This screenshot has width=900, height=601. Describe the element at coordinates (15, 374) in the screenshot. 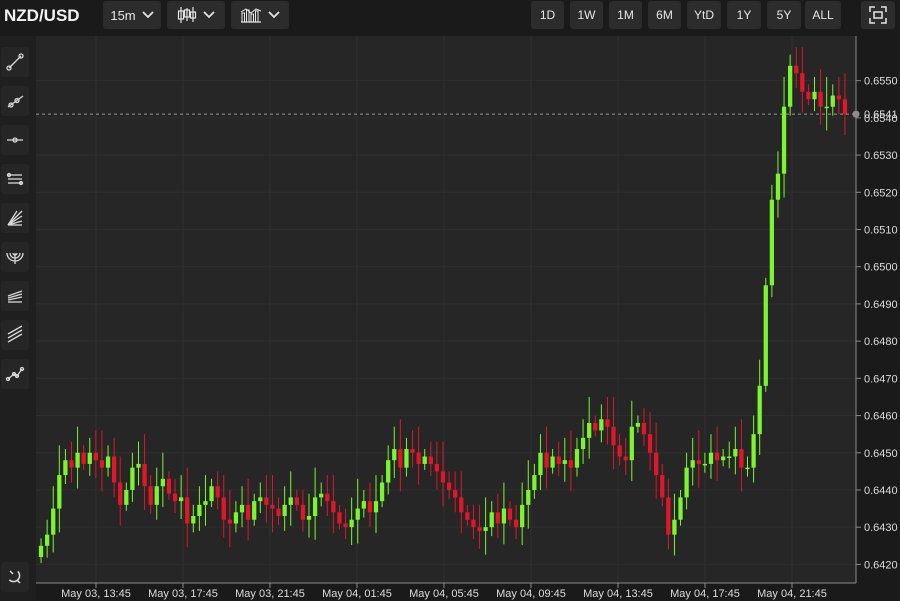

I see `path-tool` at that location.